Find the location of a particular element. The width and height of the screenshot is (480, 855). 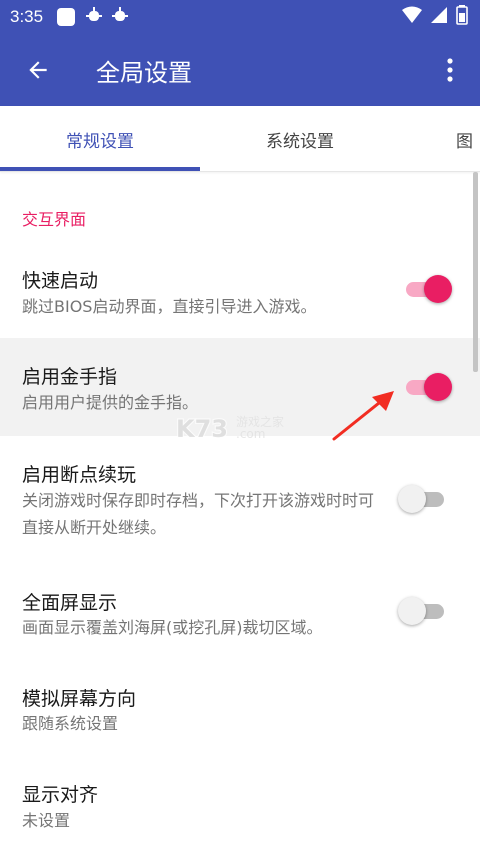

pref-title: 启用断点续玩 is located at coordinates (79, 475).